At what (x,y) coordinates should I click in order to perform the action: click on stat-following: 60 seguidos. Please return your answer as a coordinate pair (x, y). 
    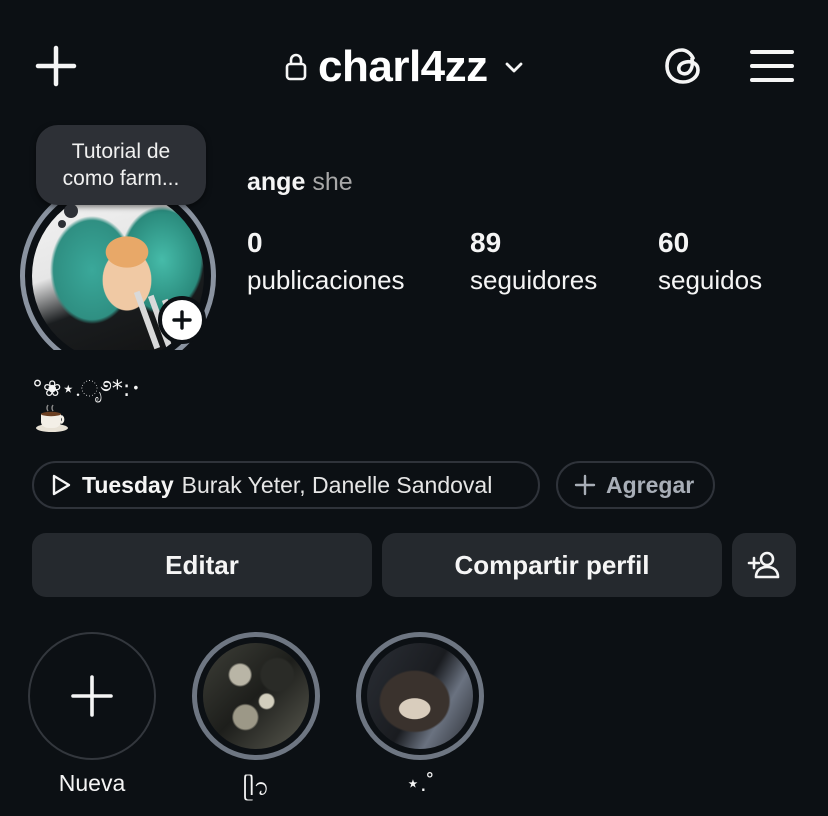
    Looking at the image, I should click on (710, 263).